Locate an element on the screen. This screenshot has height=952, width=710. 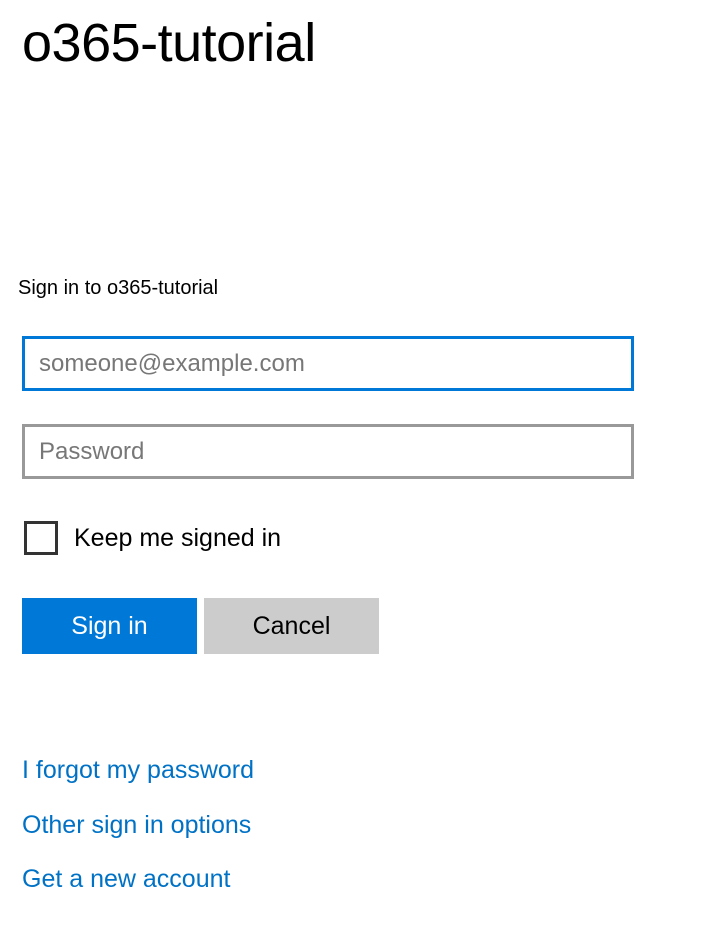
forgot-password-link: I forgot my password is located at coordinates (138, 770).